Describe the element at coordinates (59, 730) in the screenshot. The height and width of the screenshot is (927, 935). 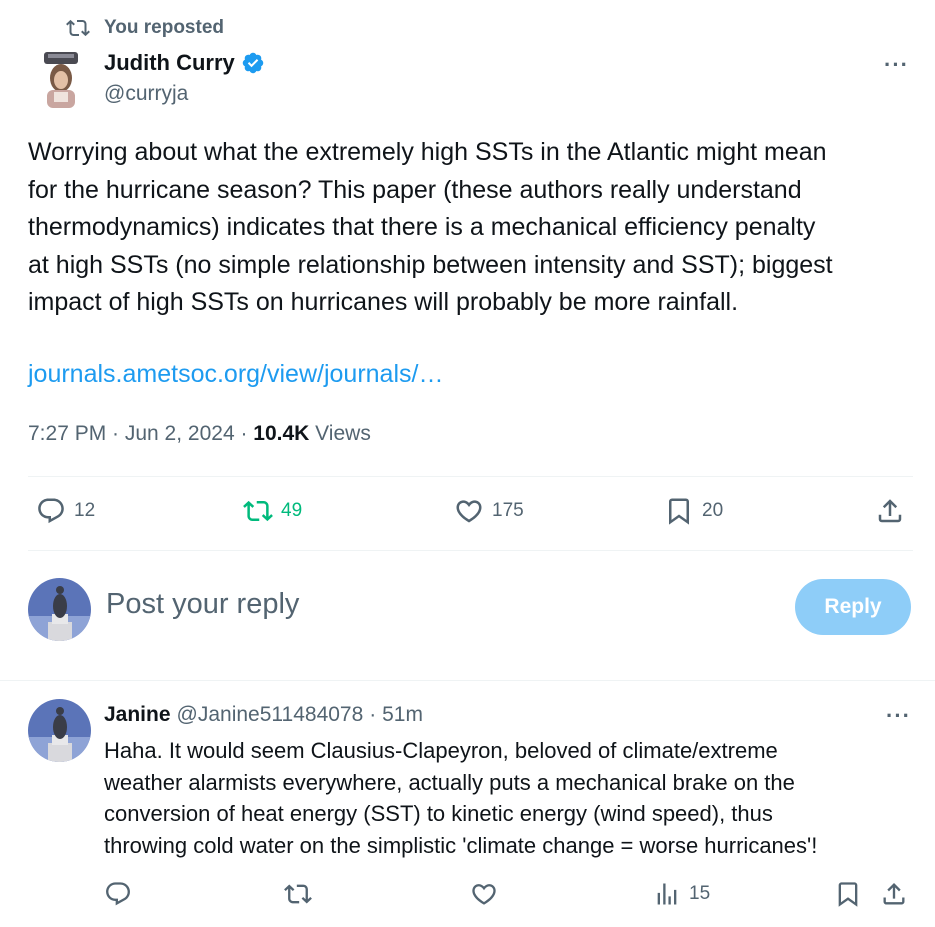
I see `reply-author-avatar` at that location.